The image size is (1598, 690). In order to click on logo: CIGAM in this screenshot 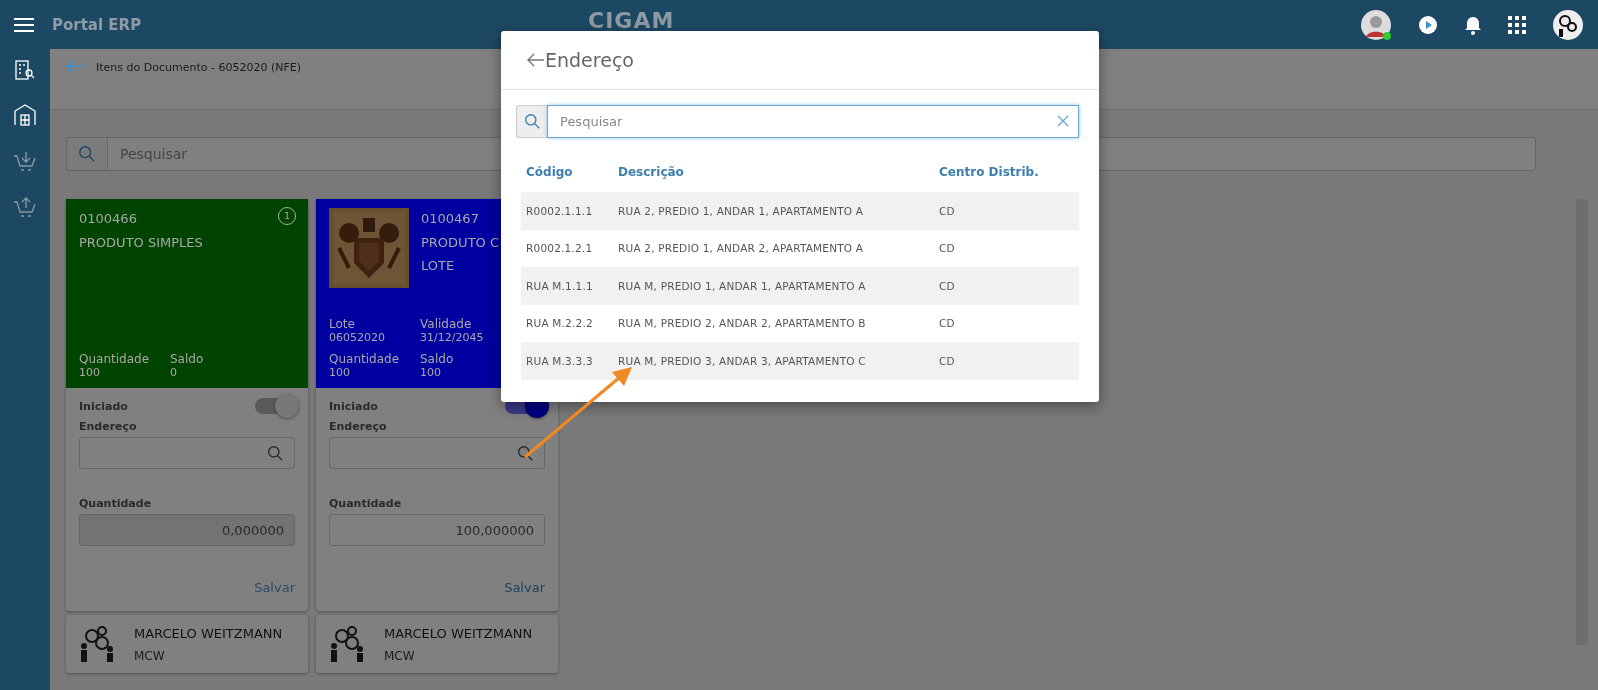, I will do `click(631, 20)`.